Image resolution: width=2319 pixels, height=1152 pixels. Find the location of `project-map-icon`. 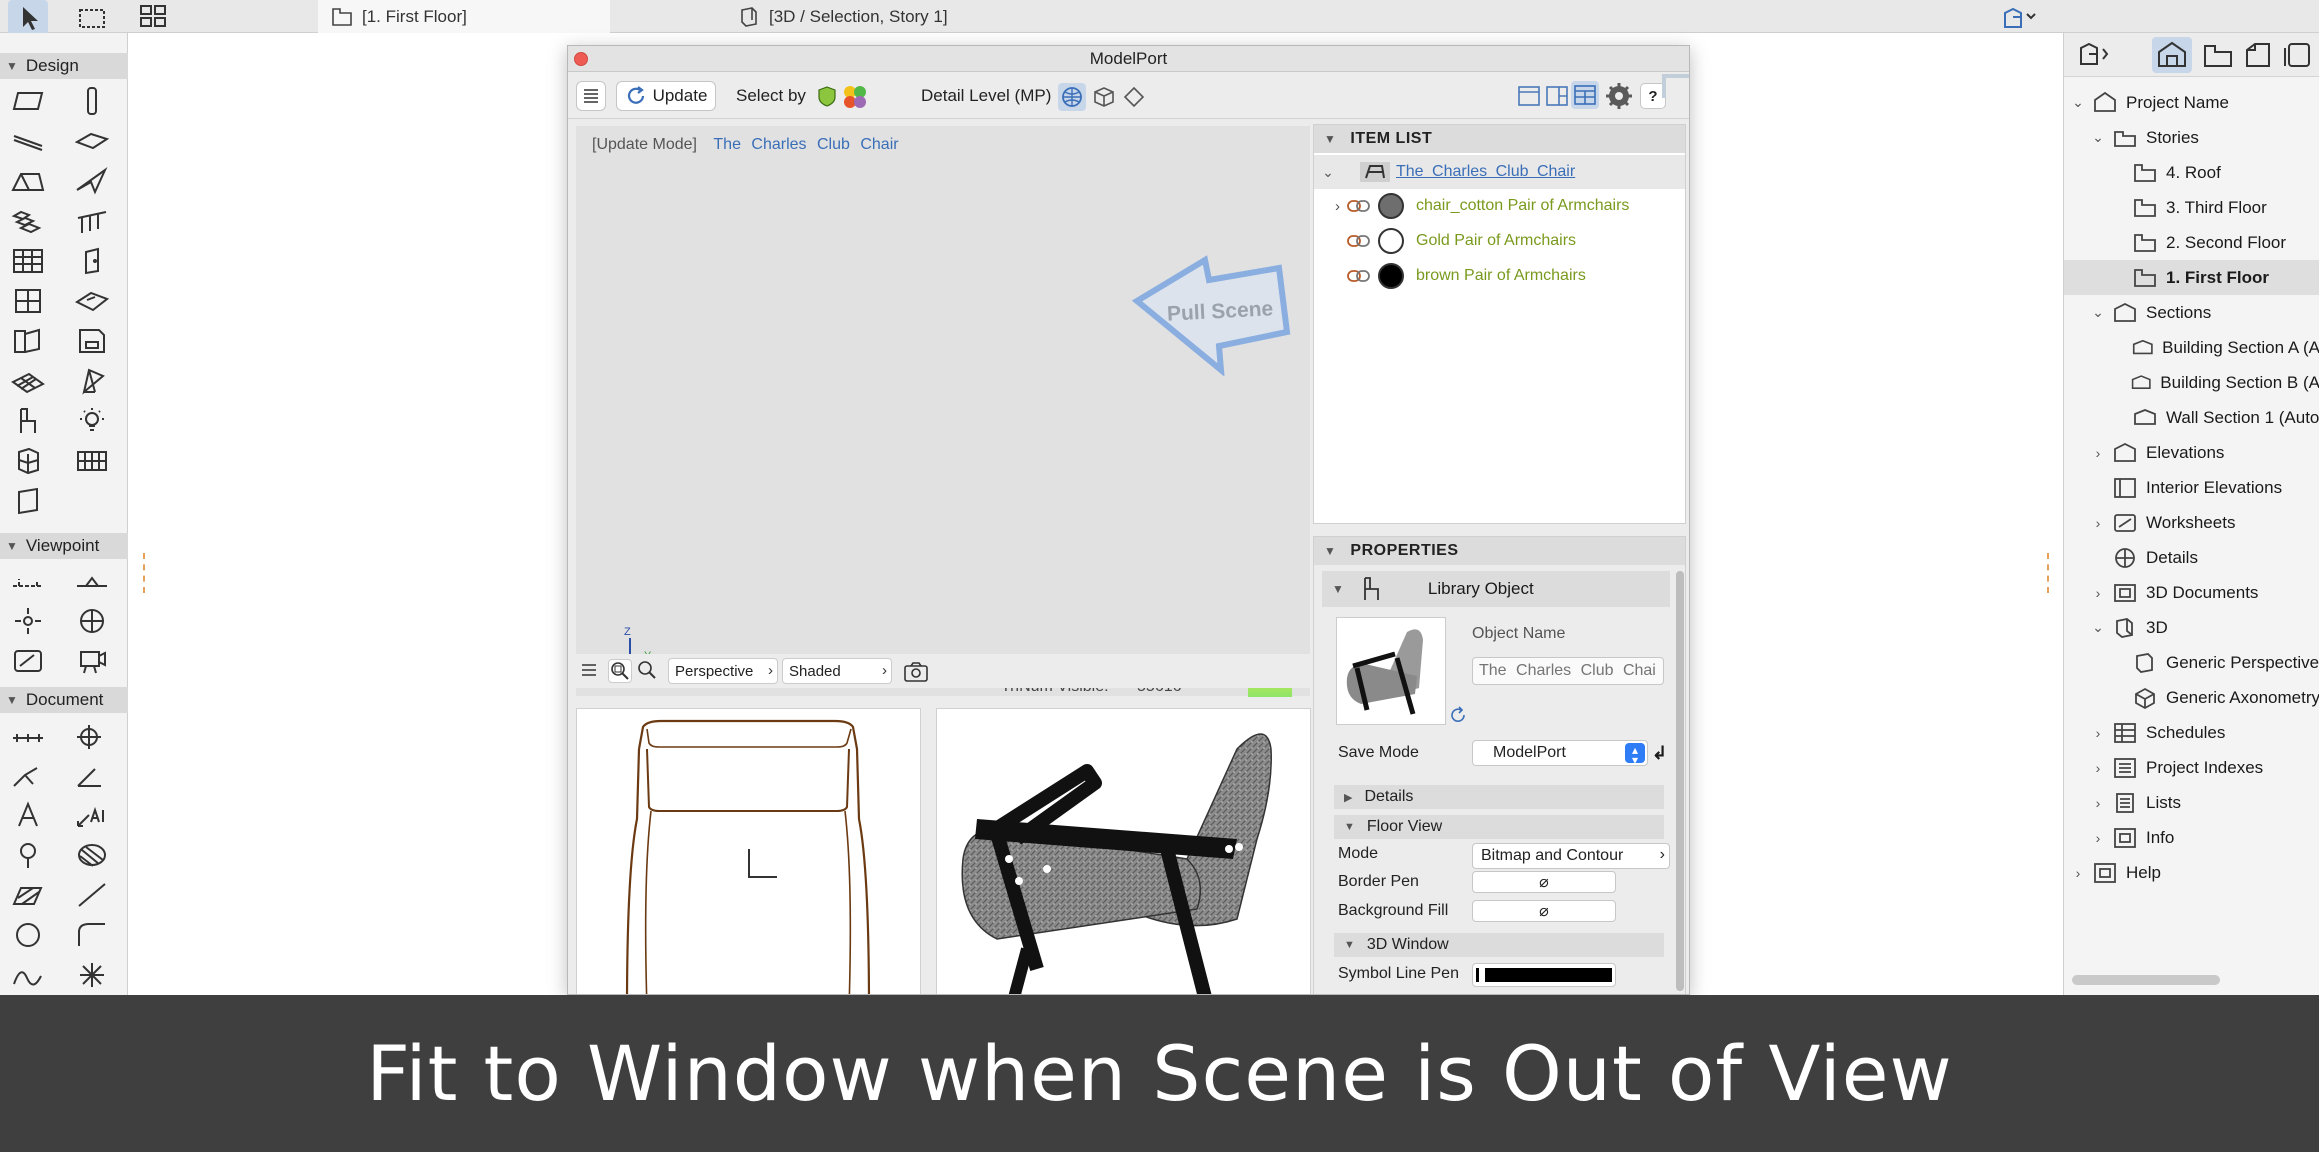

project-map-icon is located at coordinates (2172, 55).